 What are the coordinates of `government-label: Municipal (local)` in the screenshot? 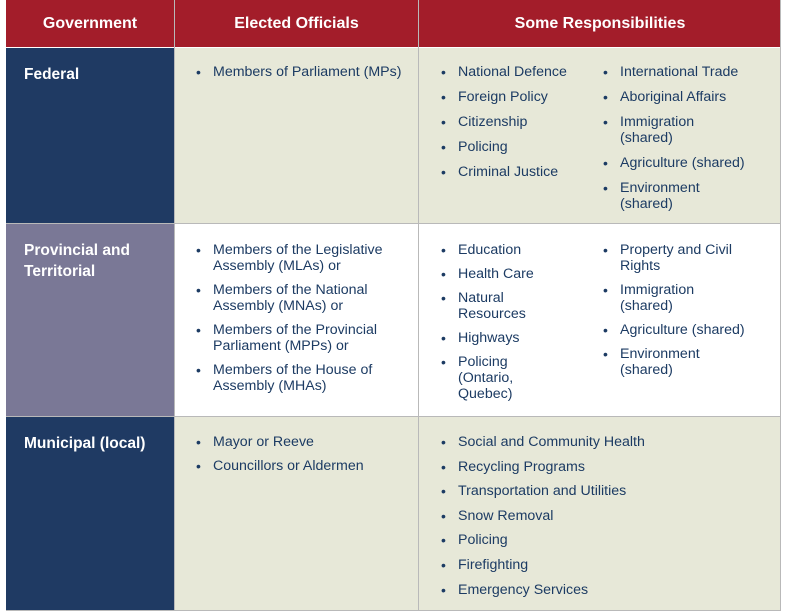 It's located at (85, 443).